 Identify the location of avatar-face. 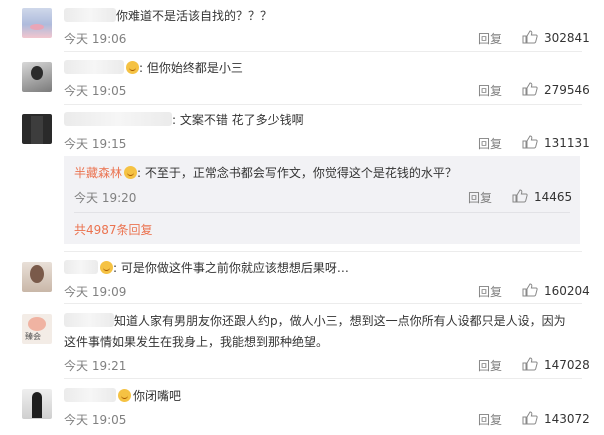
(37, 324).